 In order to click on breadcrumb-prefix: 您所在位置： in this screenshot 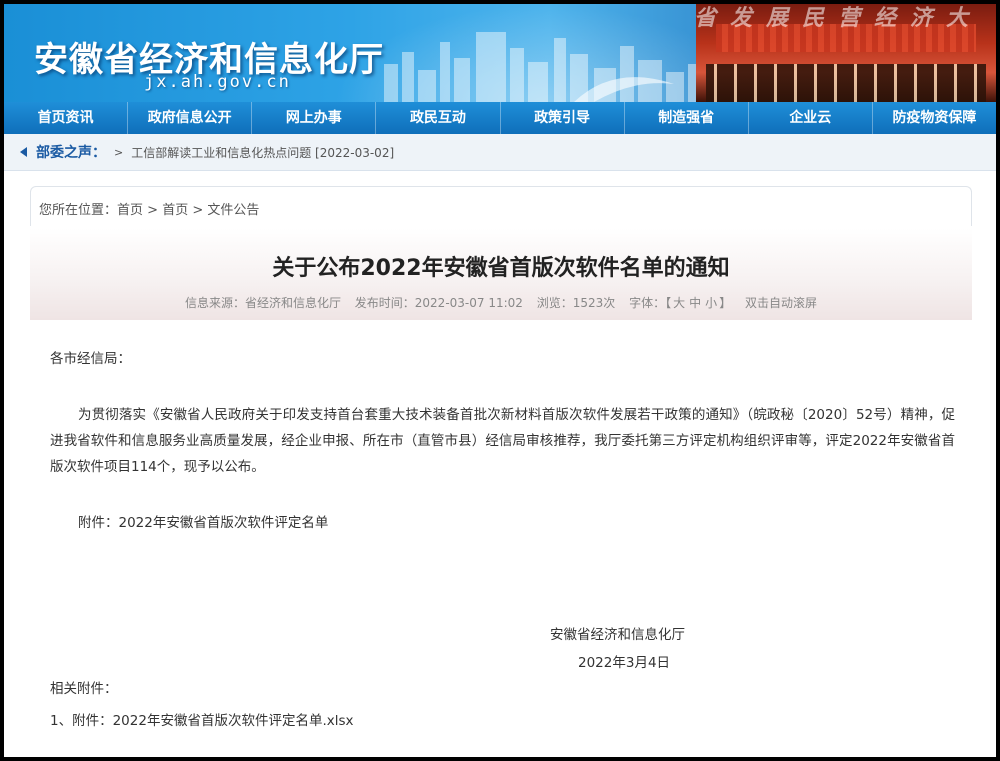, I will do `click(78, 210)`.